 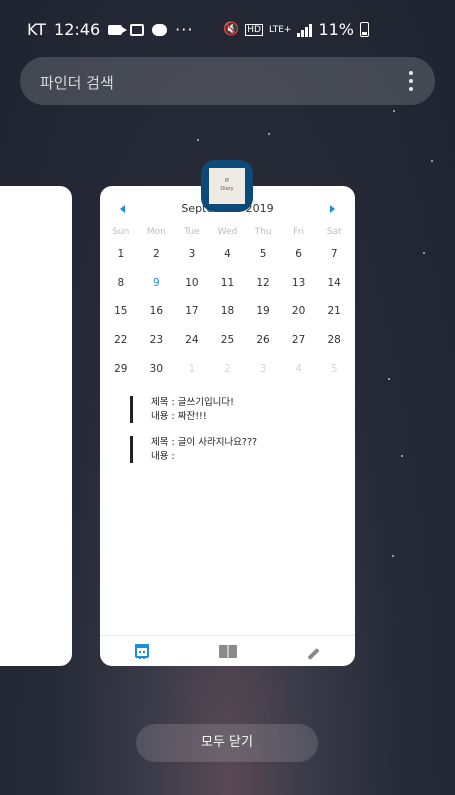 I want to click on calendar-day-selected: 9, so click(x=157, y=283).